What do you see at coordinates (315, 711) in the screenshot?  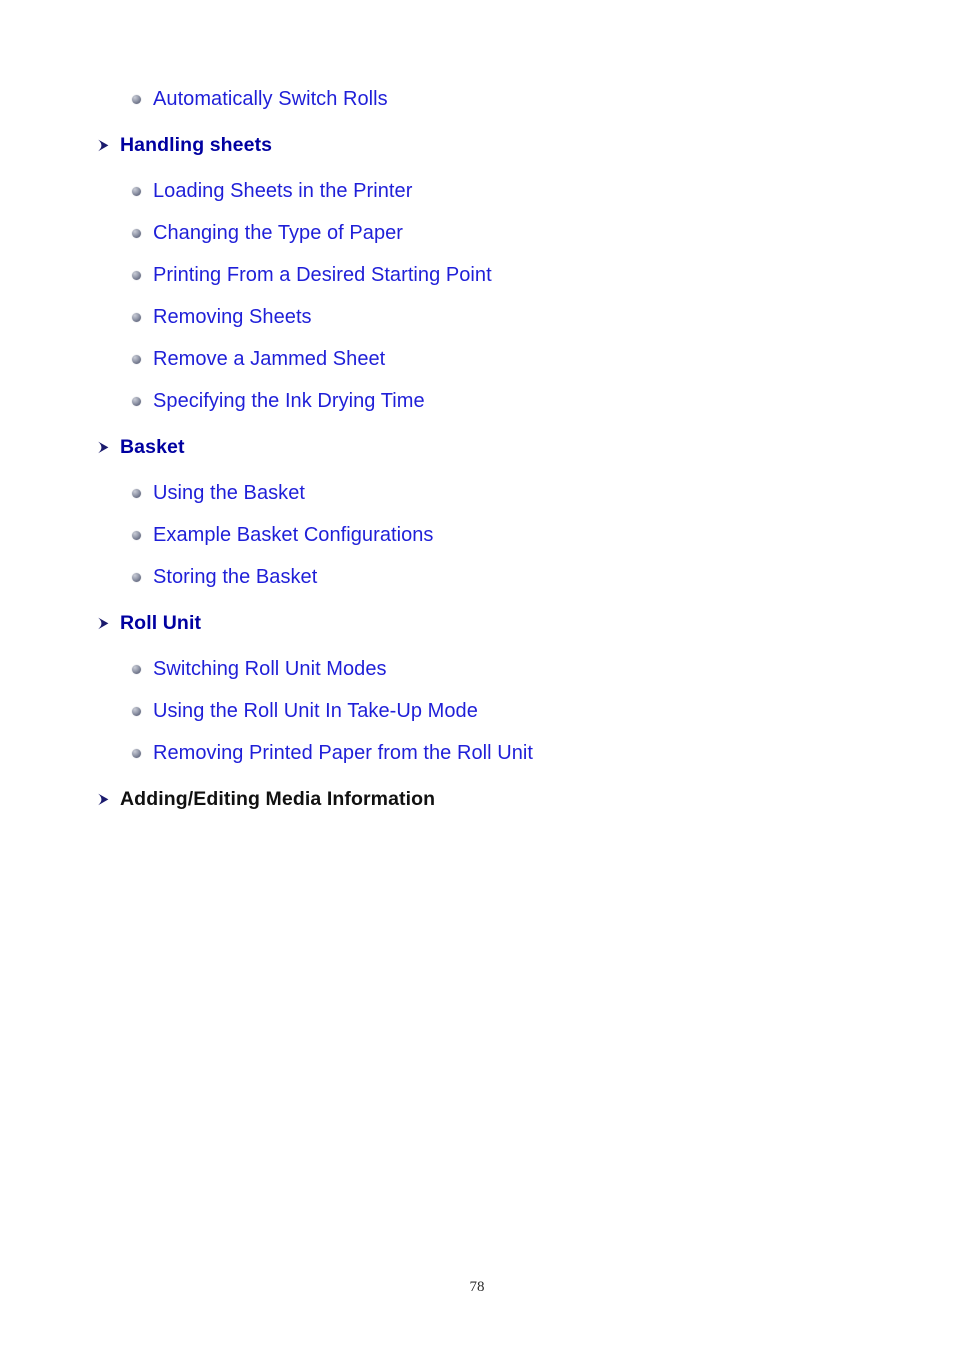 I see `toc-item-label: Using the Roll Unit In Take-Up Mode` at bounding box center [315, 711].